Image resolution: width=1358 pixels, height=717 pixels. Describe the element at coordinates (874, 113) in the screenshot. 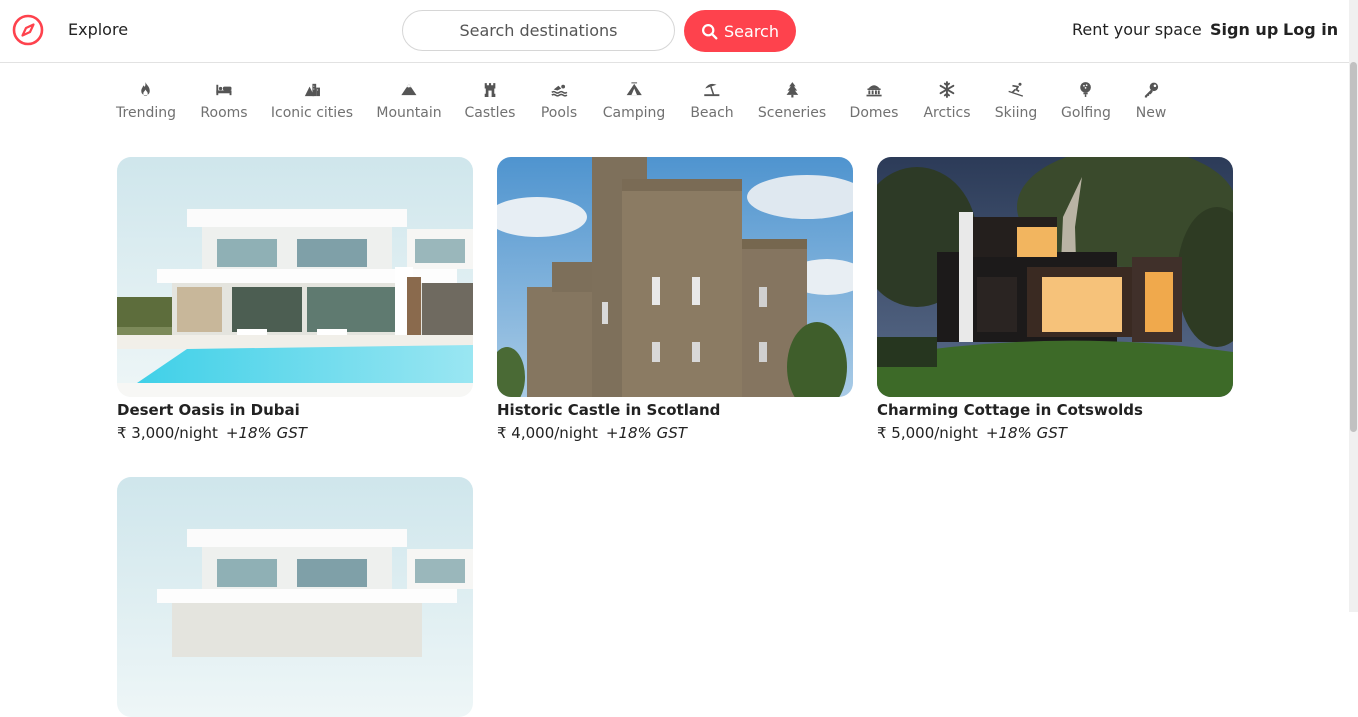

I see `filter-label: Domes` at that location.